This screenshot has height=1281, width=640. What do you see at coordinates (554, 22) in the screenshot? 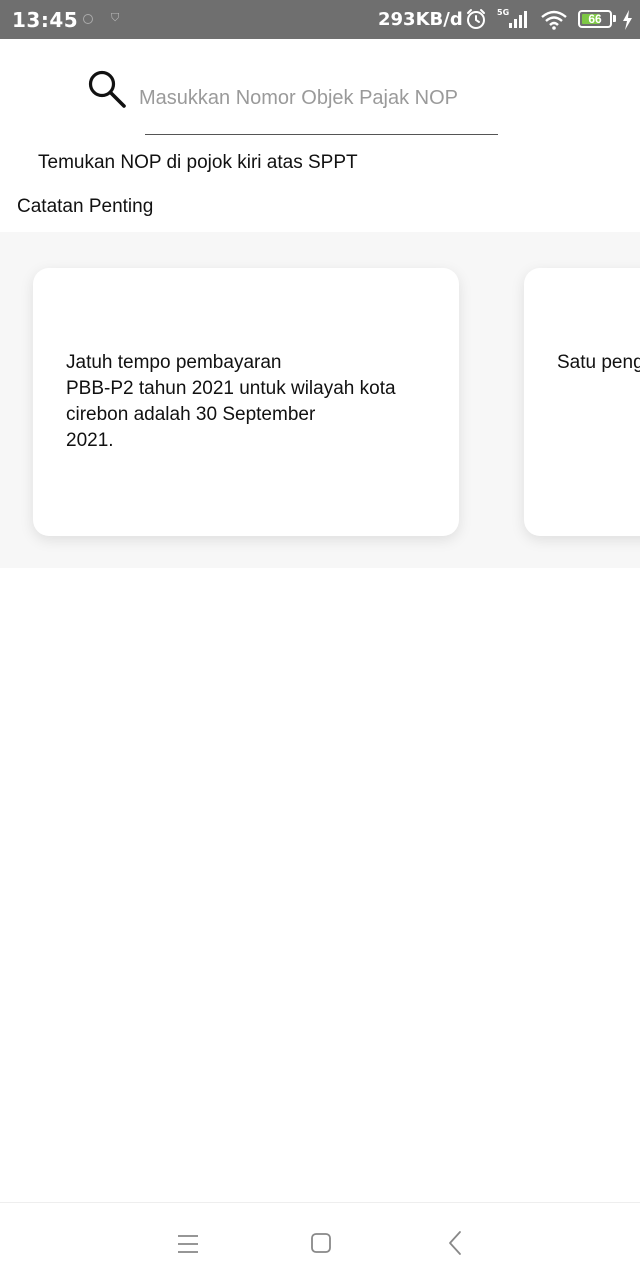
I see `wifi-icon` at bounding box center [554, 22].